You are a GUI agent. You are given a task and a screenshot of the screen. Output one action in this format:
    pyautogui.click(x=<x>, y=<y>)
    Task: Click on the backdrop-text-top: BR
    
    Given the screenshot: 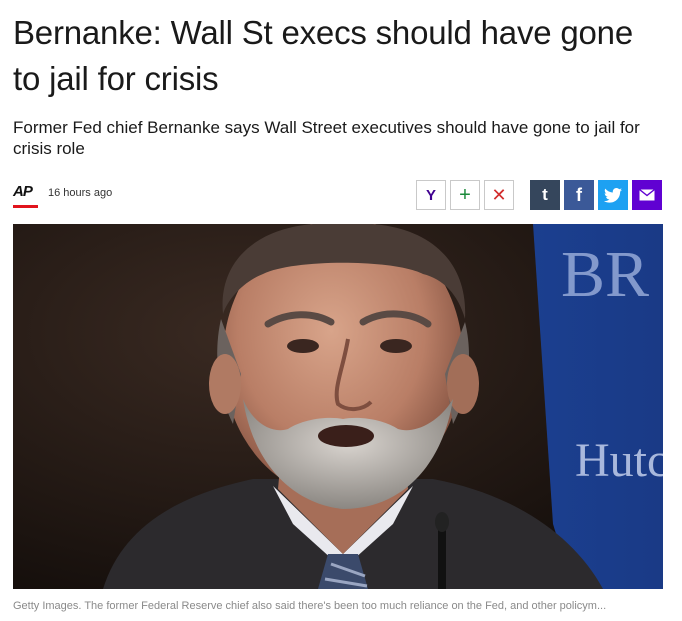 What is the action you would take?
    pyautogui.click(x=605, y=274)
    